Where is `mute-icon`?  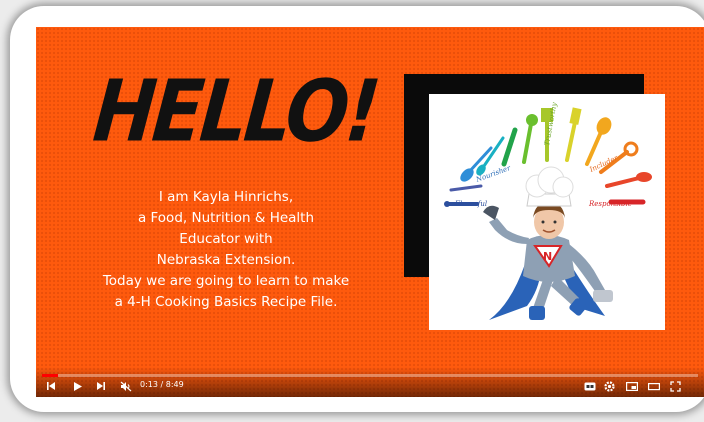
mute-icon is located at coordinates (126, 386).